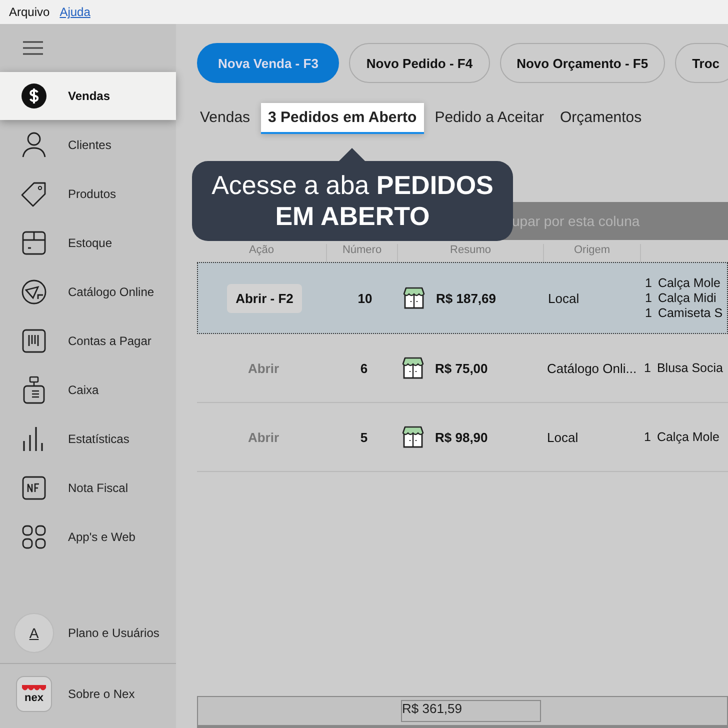 This screenshot has width=728, height=728. I want to click on about-item: nex Sobre o Nex, so click(88, 694).